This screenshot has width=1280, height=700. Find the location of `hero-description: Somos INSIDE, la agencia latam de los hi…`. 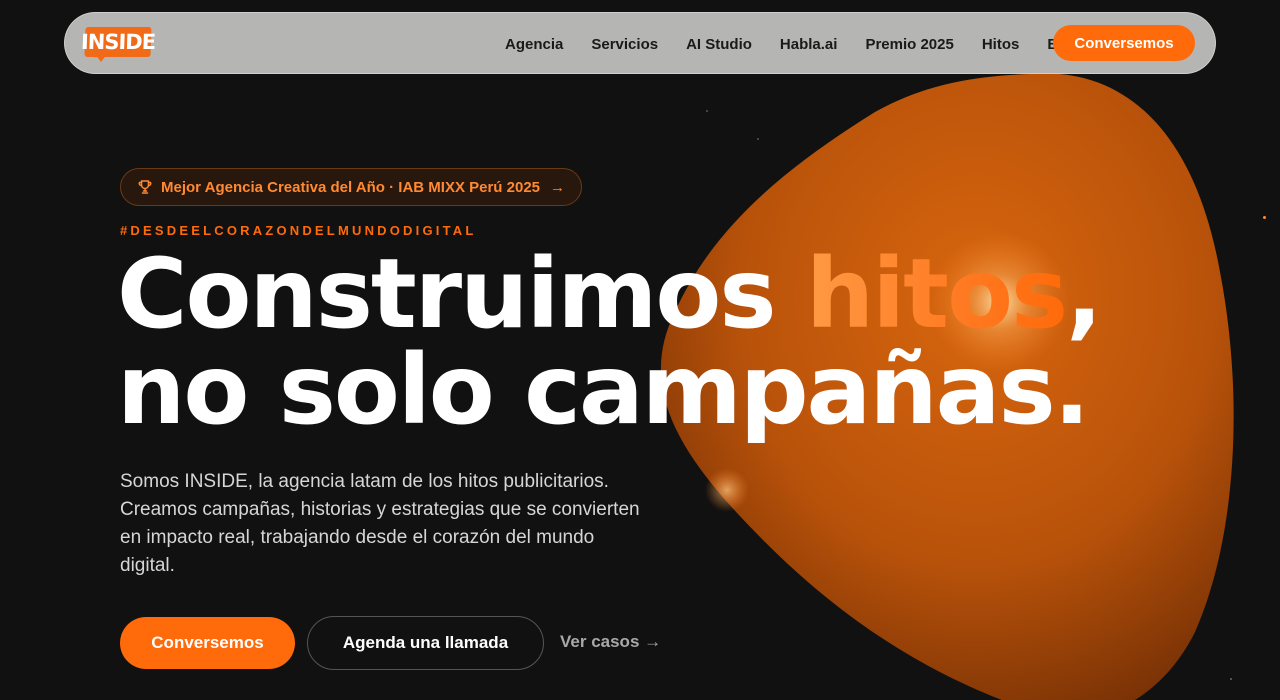

hero-description: Somos INSIDE, la agencia latam de los hi… is located at coordinates (380, 523).